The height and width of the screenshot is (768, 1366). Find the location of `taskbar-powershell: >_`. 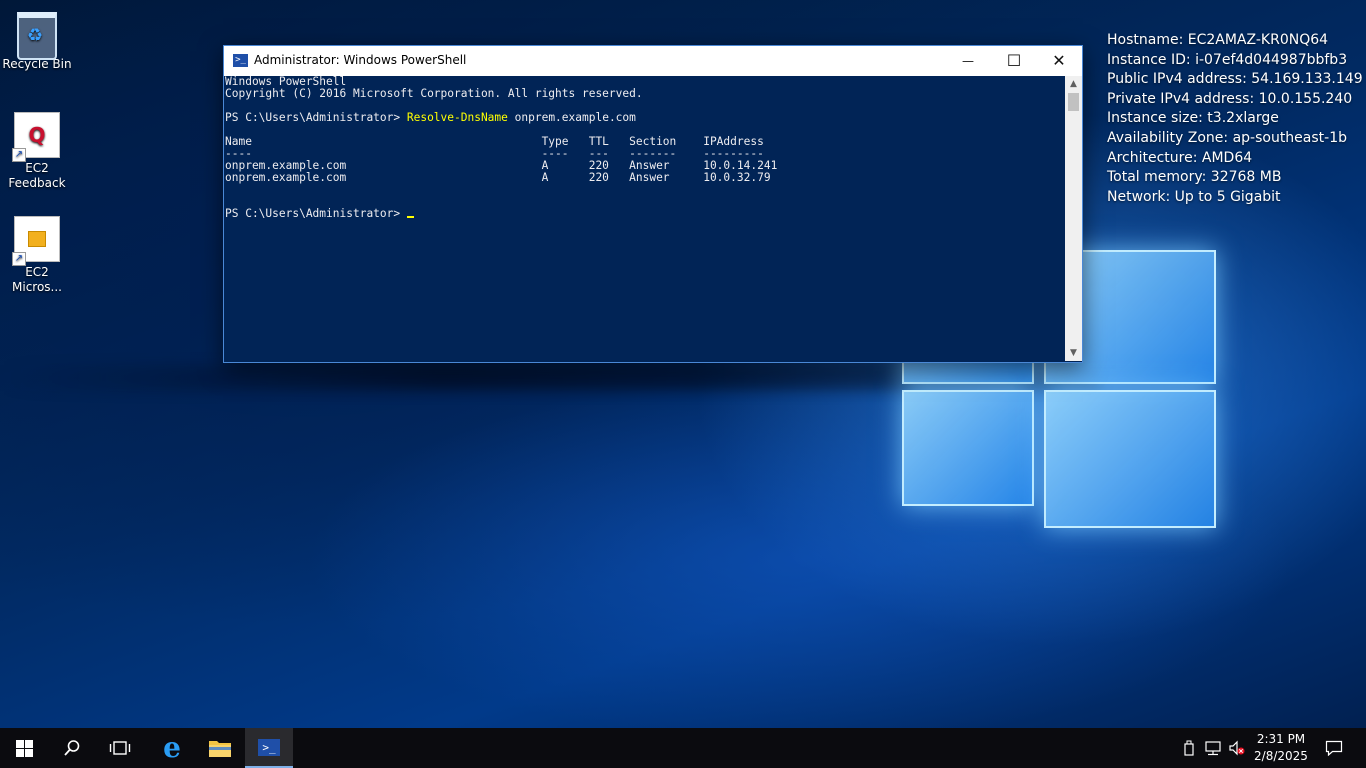

taskbar-powershell: >_ is located at coordinates (269, 748).